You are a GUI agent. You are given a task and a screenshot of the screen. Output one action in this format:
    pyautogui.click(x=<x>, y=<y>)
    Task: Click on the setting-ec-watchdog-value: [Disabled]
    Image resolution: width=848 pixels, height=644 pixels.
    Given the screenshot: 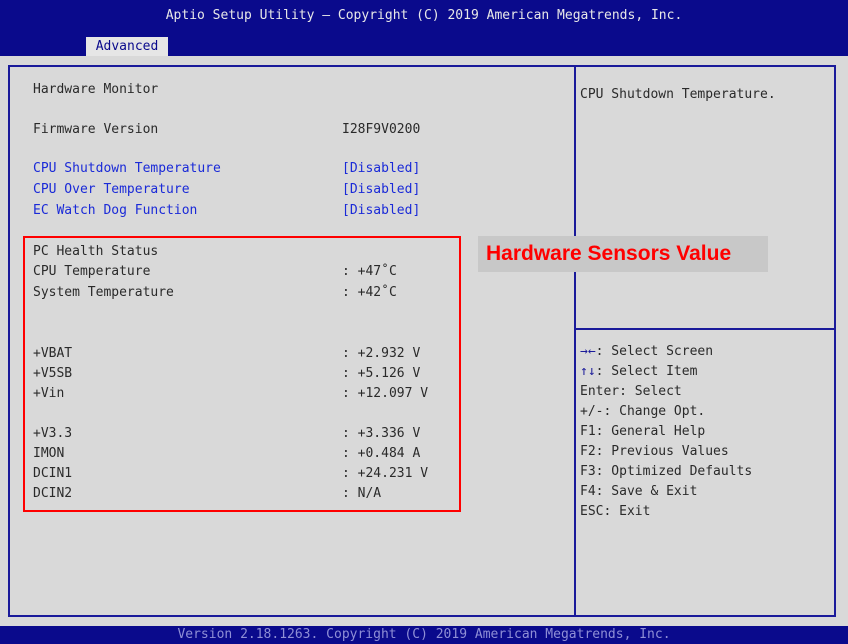 What is the action you would take?
    pyautogui.click(x=381, y=210)
    